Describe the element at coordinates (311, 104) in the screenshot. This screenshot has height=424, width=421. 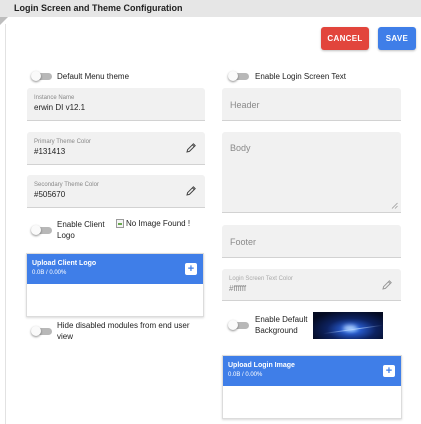
I see `header-text-field: Header` at that location.